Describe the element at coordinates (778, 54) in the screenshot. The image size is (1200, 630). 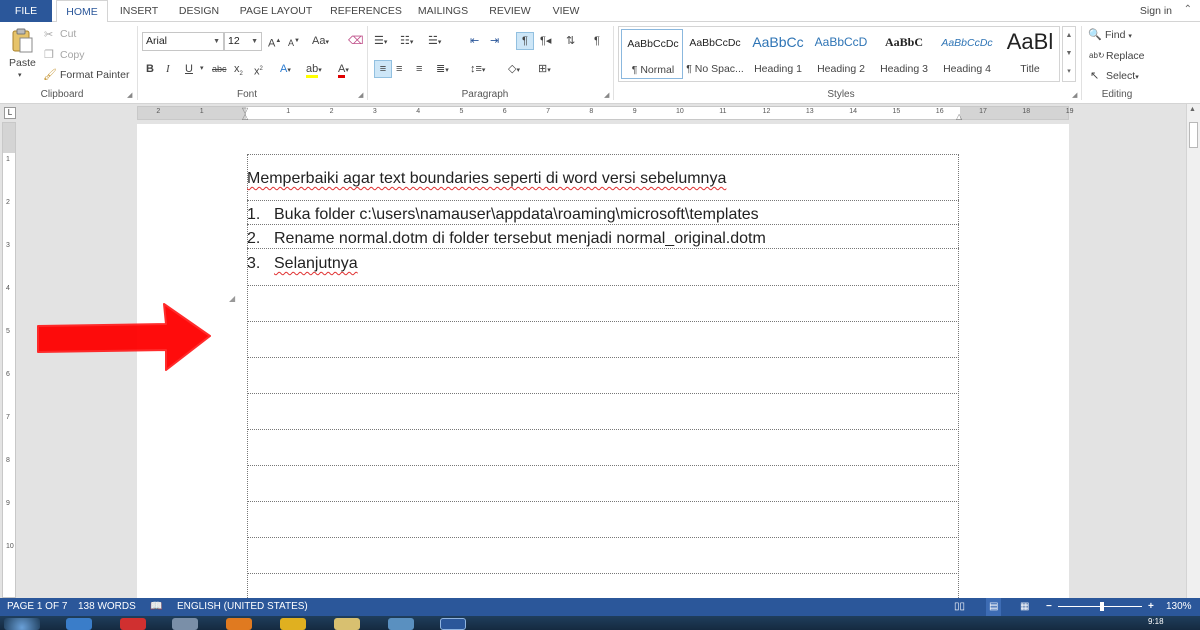
I see `style-heading-1: AaBbCc Heading 1` at that location.